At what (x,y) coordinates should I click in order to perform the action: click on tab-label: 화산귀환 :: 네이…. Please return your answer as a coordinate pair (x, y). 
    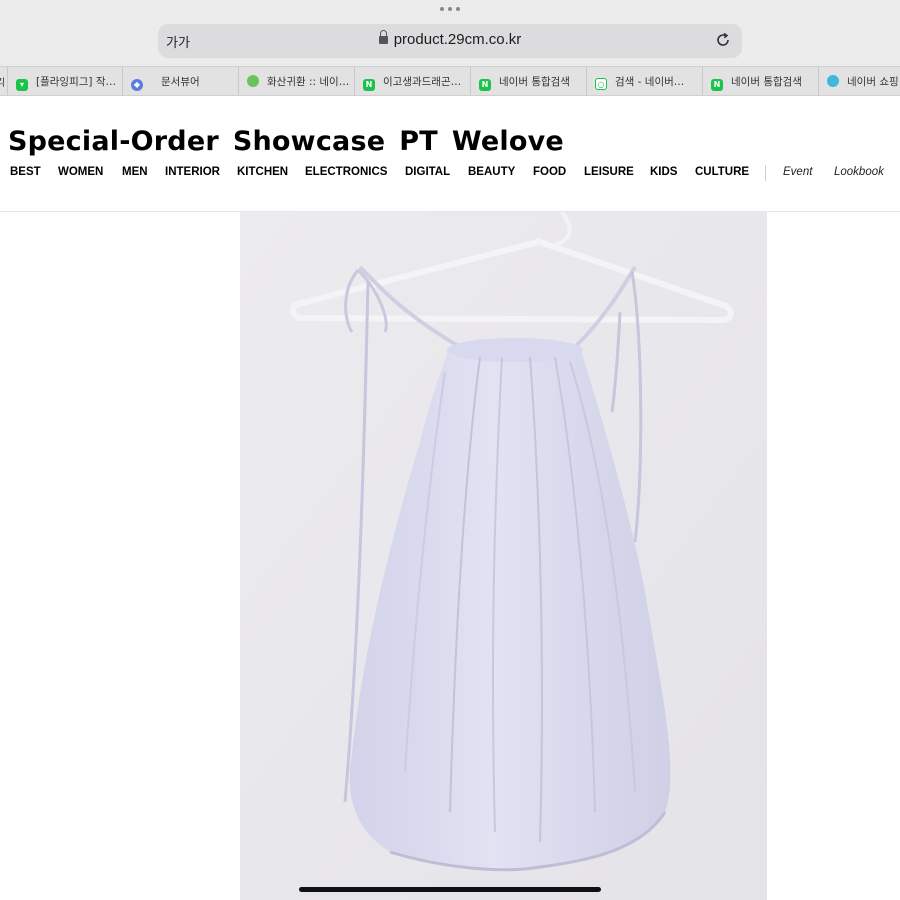
    Looking at the image, I should click on (308, 82).